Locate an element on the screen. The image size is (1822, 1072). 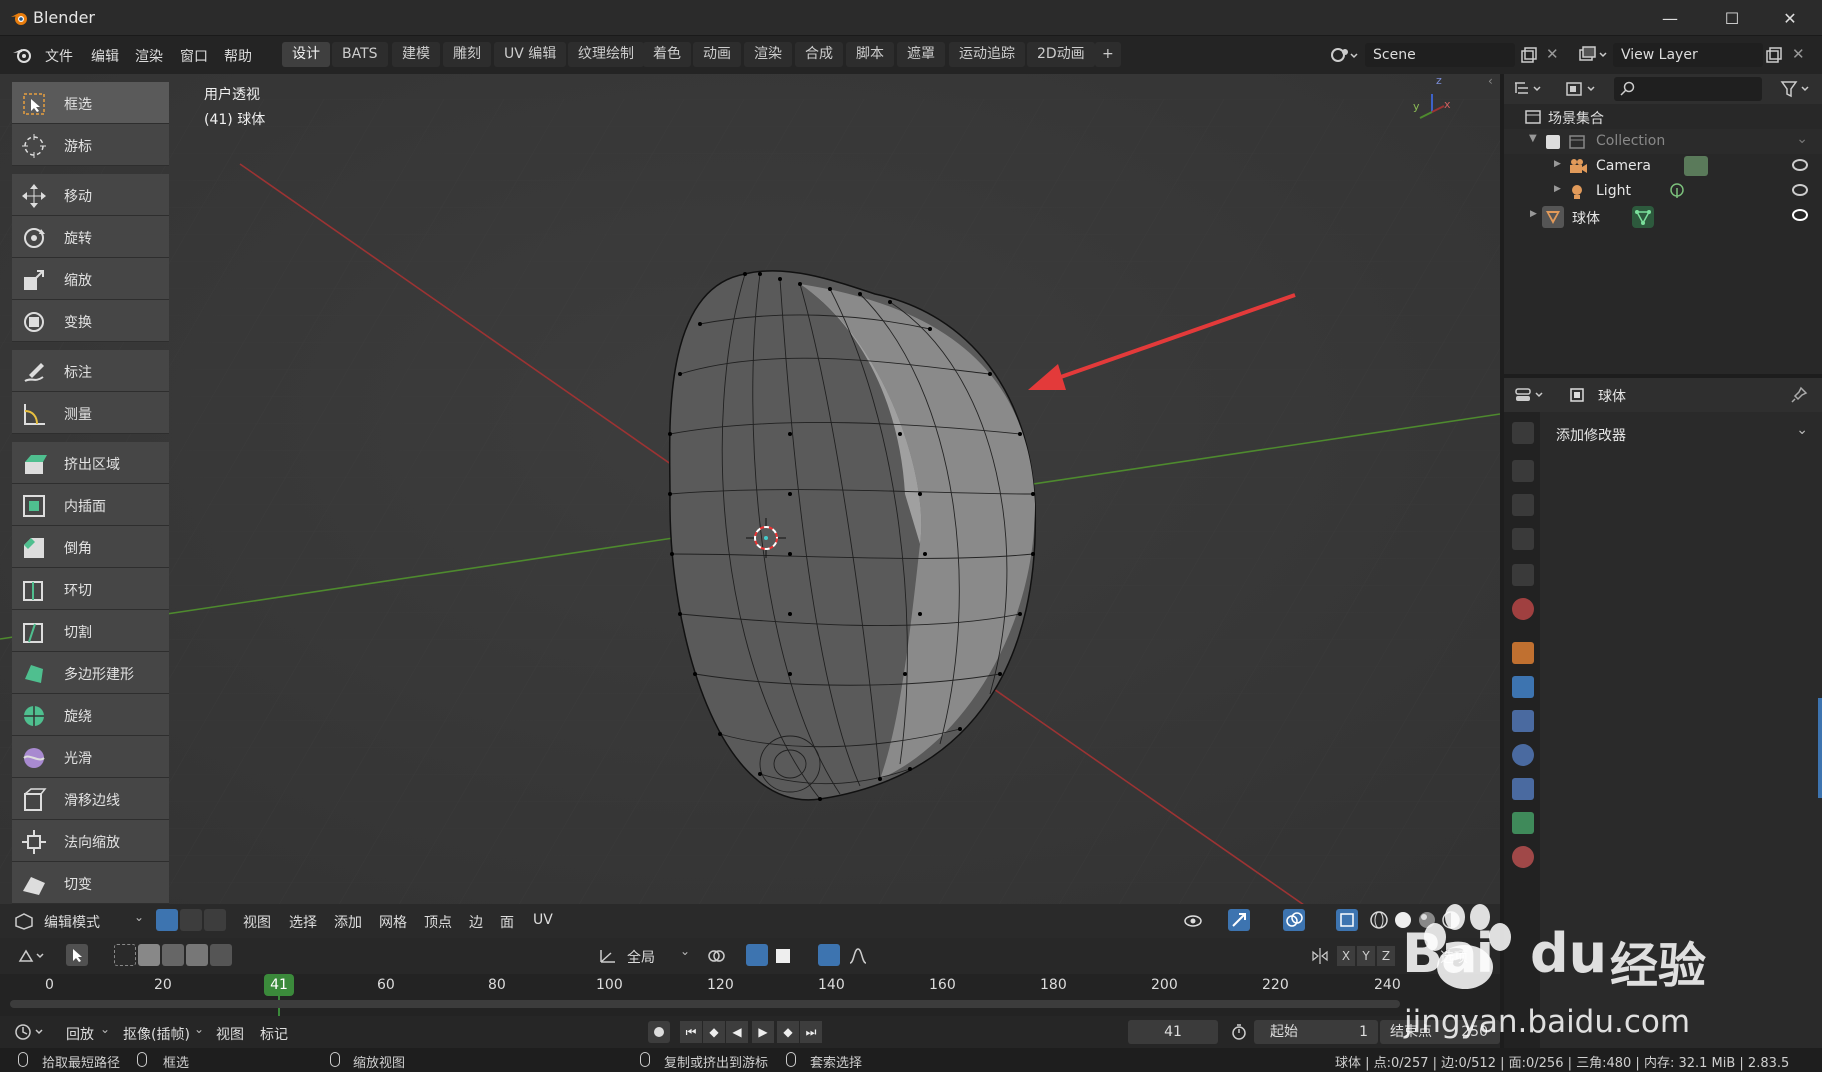
outliner-search-input is located at coordinates (1688, 89).